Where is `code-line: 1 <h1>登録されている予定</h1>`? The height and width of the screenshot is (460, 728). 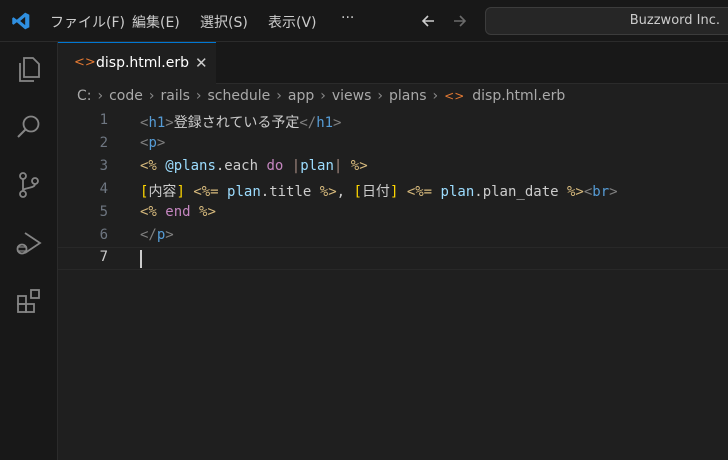
code-line: 1 <h1>登録されている予定</h1> is located at coordinates (393, 121).